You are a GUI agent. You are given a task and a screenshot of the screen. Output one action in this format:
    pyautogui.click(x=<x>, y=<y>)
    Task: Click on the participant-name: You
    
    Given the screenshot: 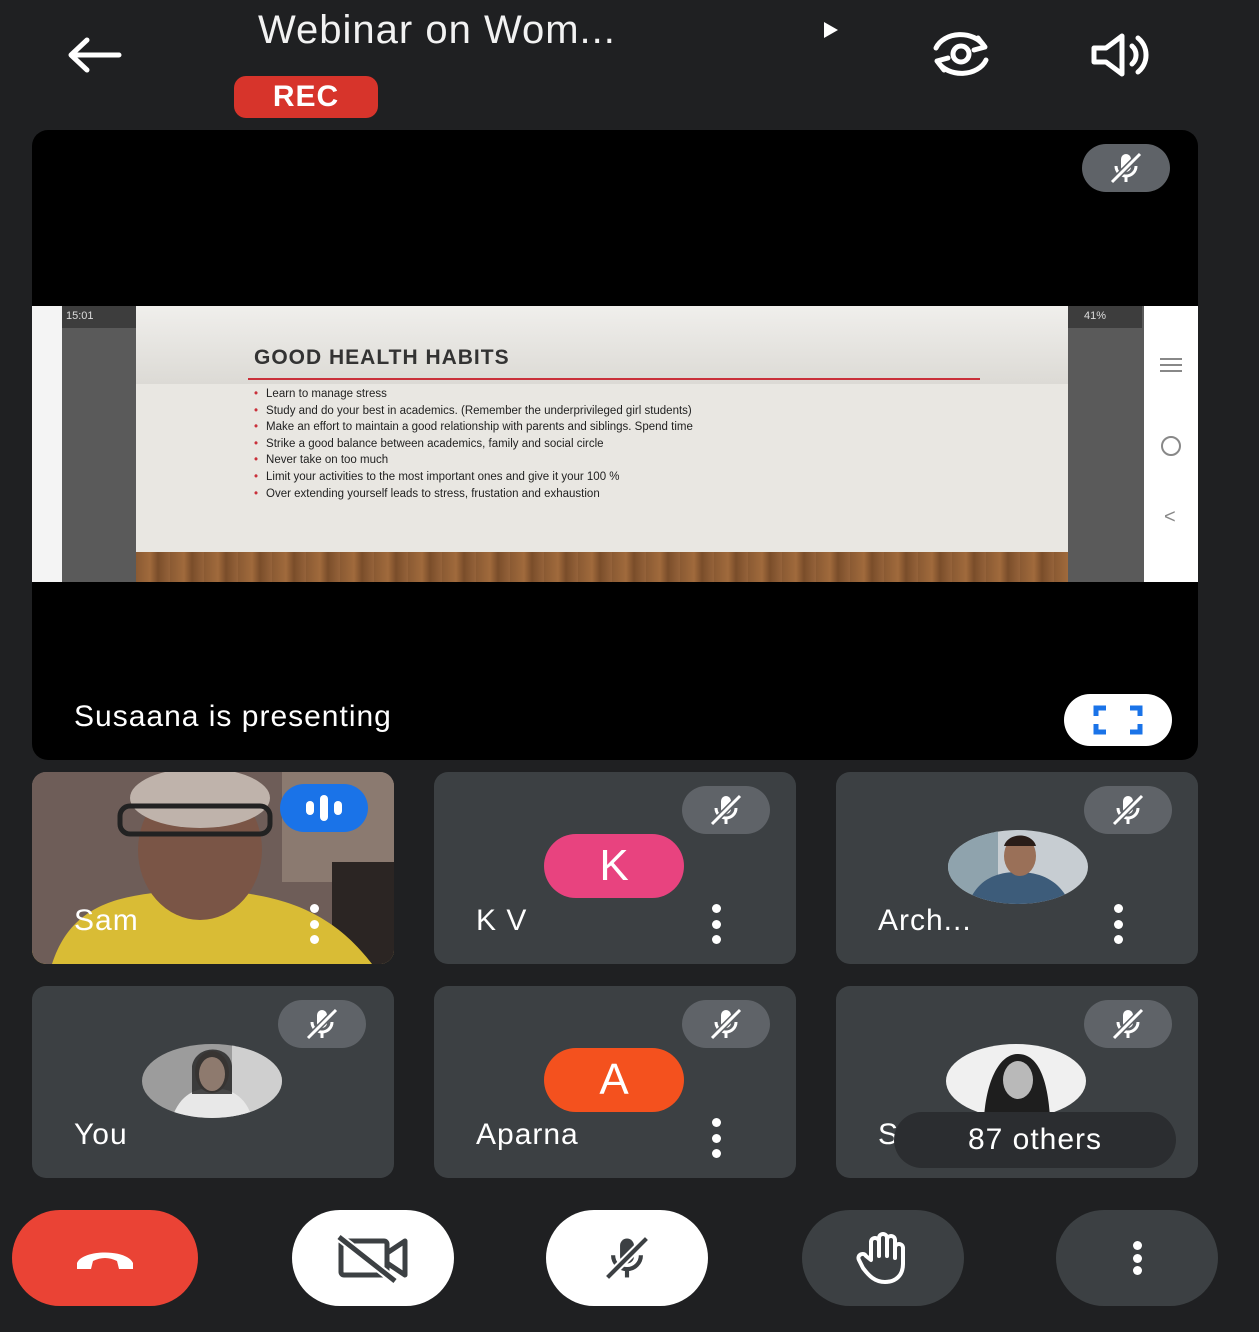 What is the action you would take?
    pyautogui.click(x=101, y=1134)
    